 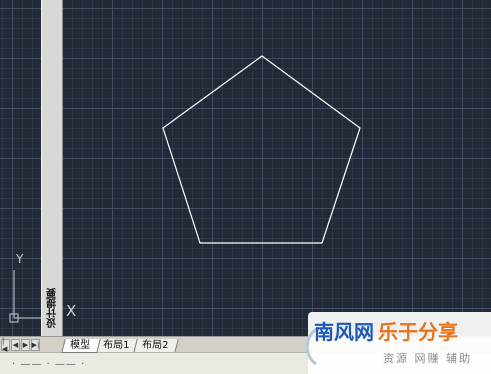 I want to click on layout-tabs: 模型 布局1 布局2, so click(x=120, y=345).